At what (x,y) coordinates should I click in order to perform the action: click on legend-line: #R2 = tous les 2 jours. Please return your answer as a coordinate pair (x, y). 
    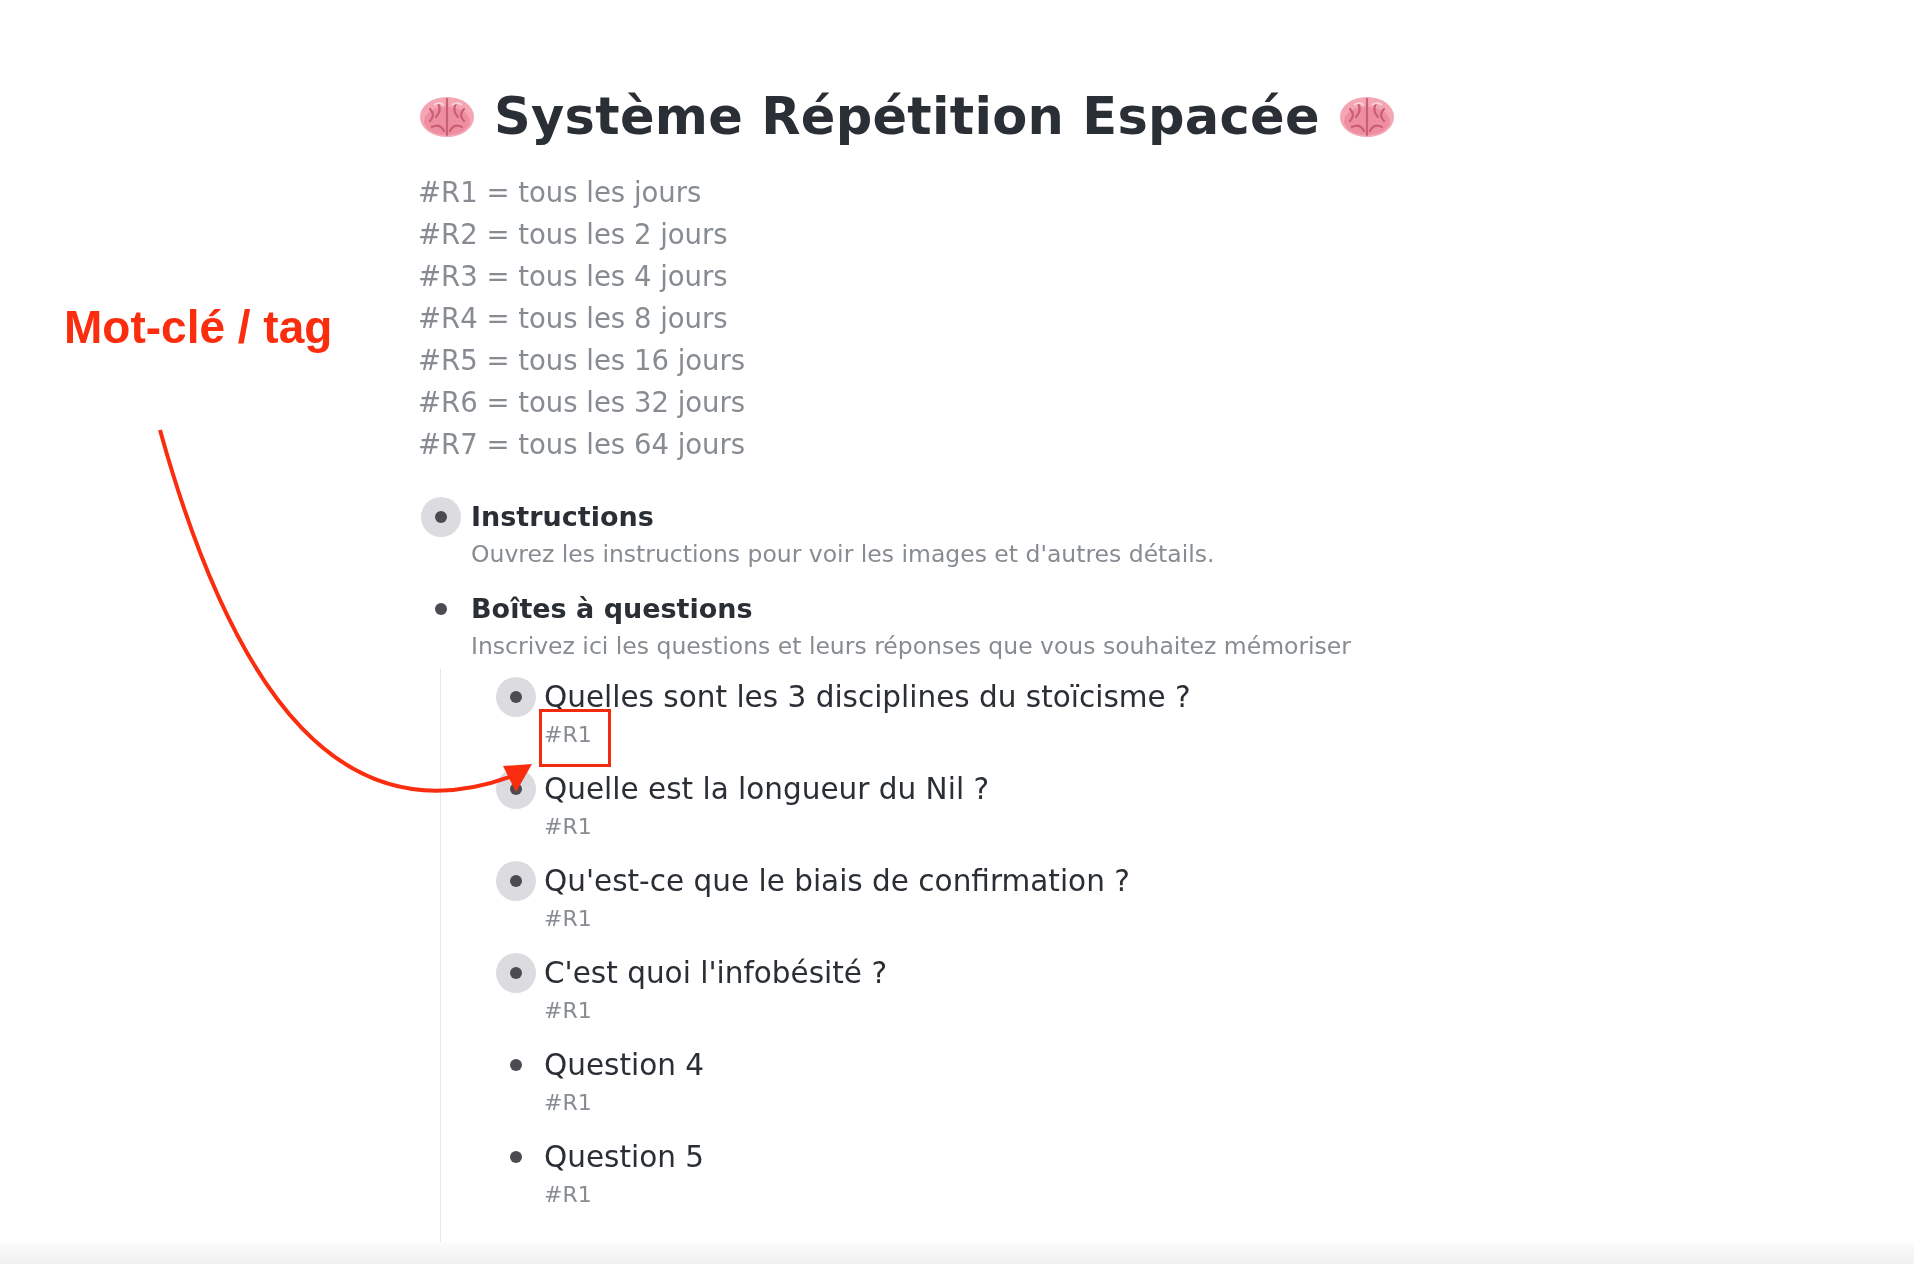
    Looking at the image, I should click on (573, 235).